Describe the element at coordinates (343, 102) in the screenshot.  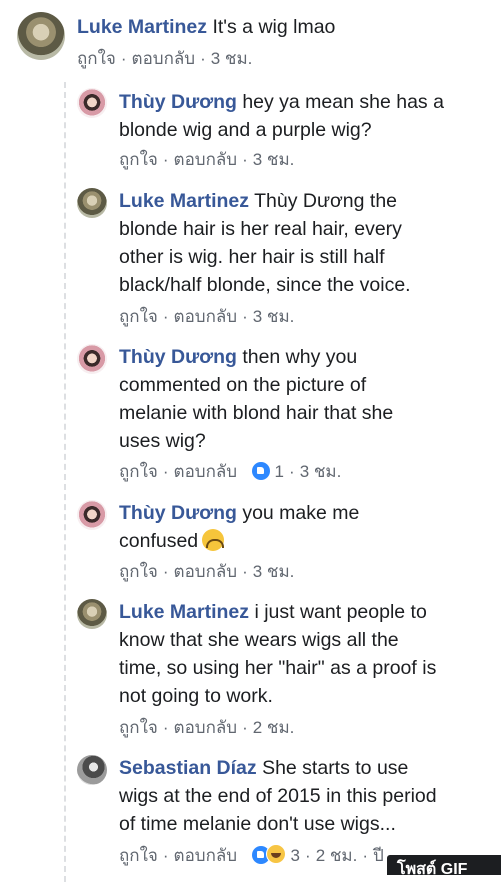
I see `comment-text: hey ya mean she has a` at that location.